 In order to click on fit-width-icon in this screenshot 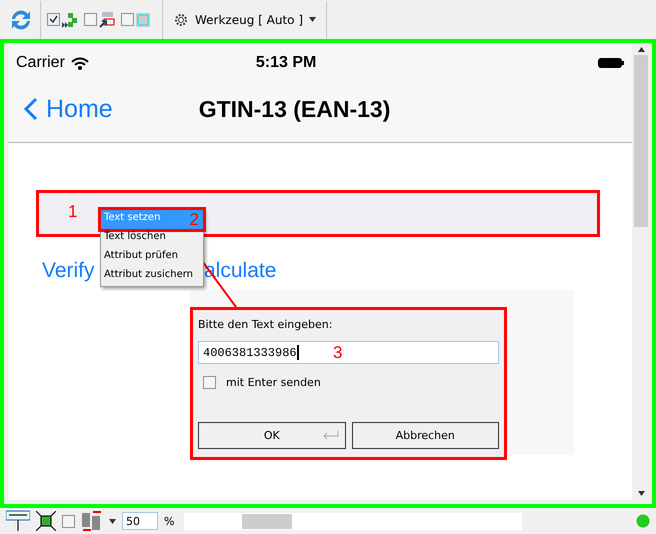, I will do `click(18, 521)`.